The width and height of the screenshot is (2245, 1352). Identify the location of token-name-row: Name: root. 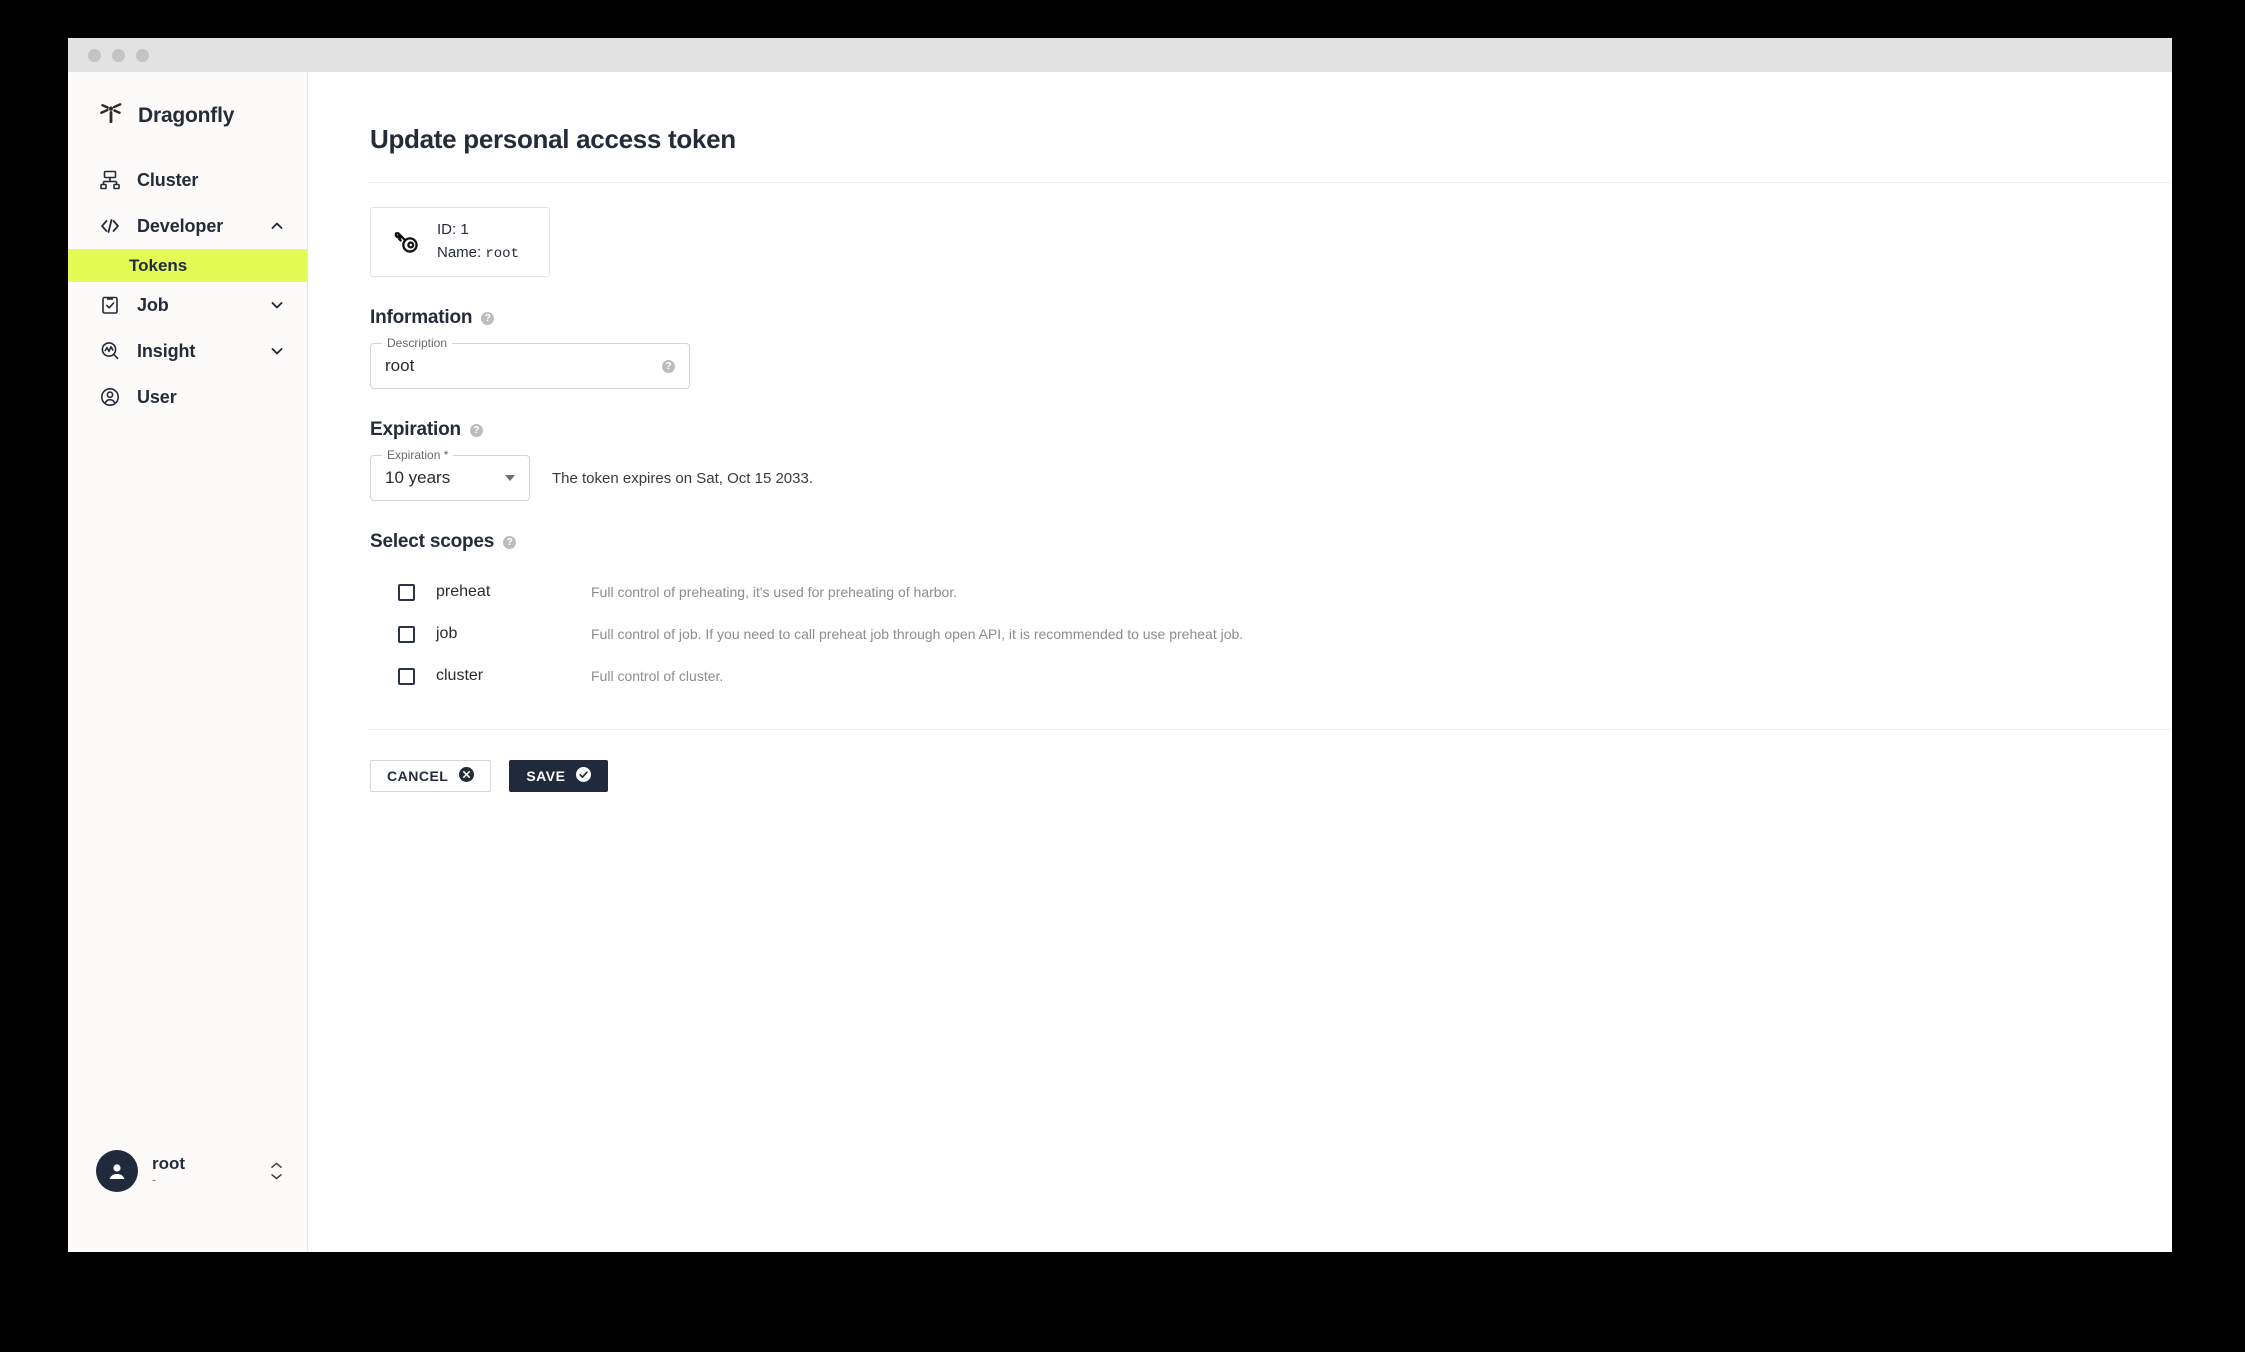
(478, 253).